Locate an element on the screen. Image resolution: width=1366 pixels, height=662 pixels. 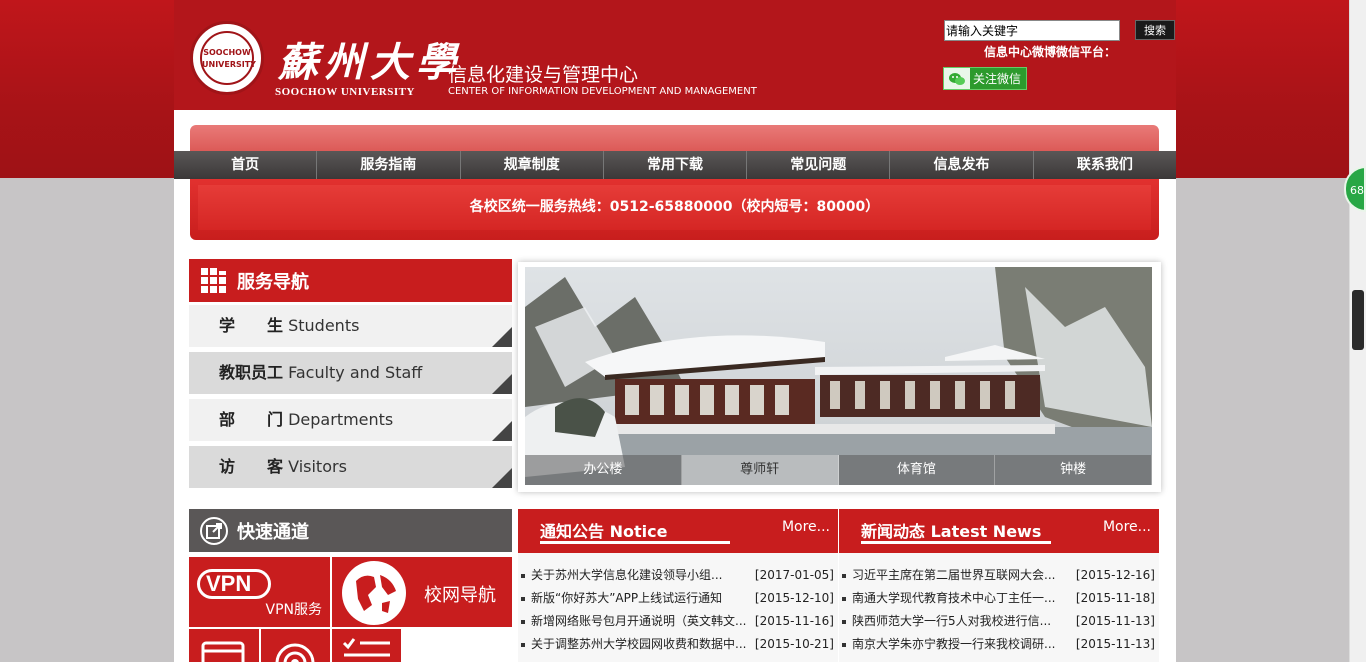
service-item-en: Visitors is located at coordinates (317, 466).